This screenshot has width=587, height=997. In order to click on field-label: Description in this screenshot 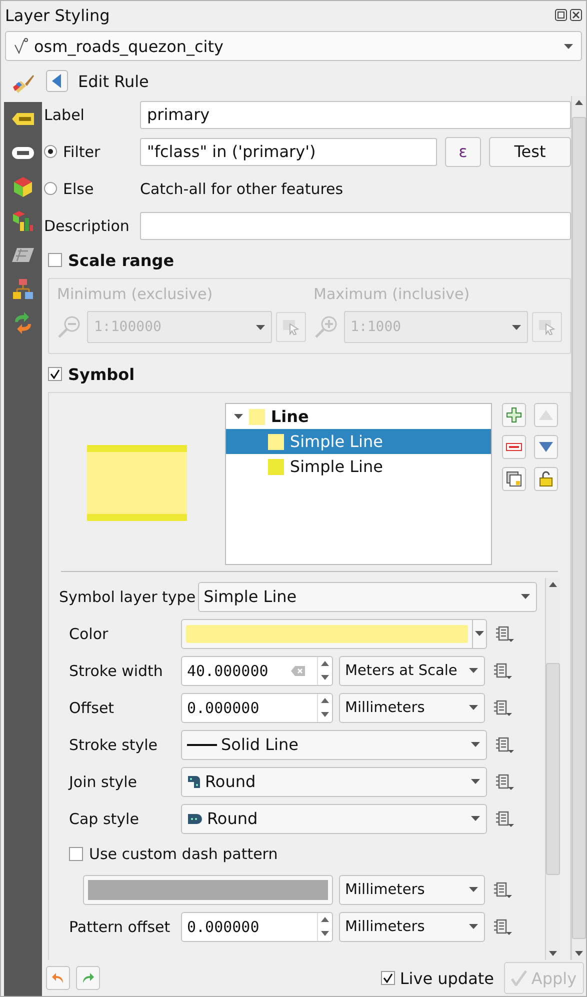, I will do `click(87, 225)`.